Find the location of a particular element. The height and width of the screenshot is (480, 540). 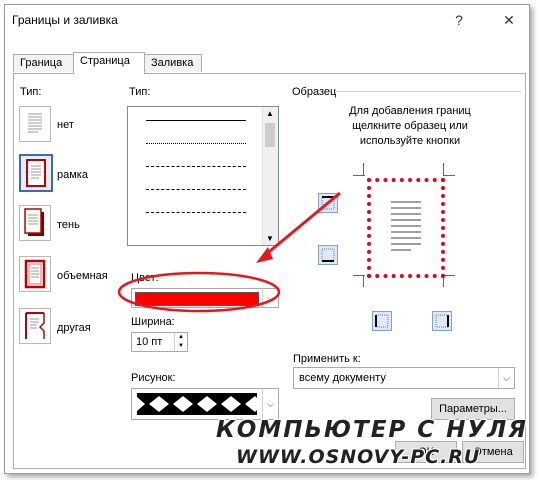

watermark-title: КОМПЬЮТЕР С НУЛЯ is located at coordinates (372, 430).